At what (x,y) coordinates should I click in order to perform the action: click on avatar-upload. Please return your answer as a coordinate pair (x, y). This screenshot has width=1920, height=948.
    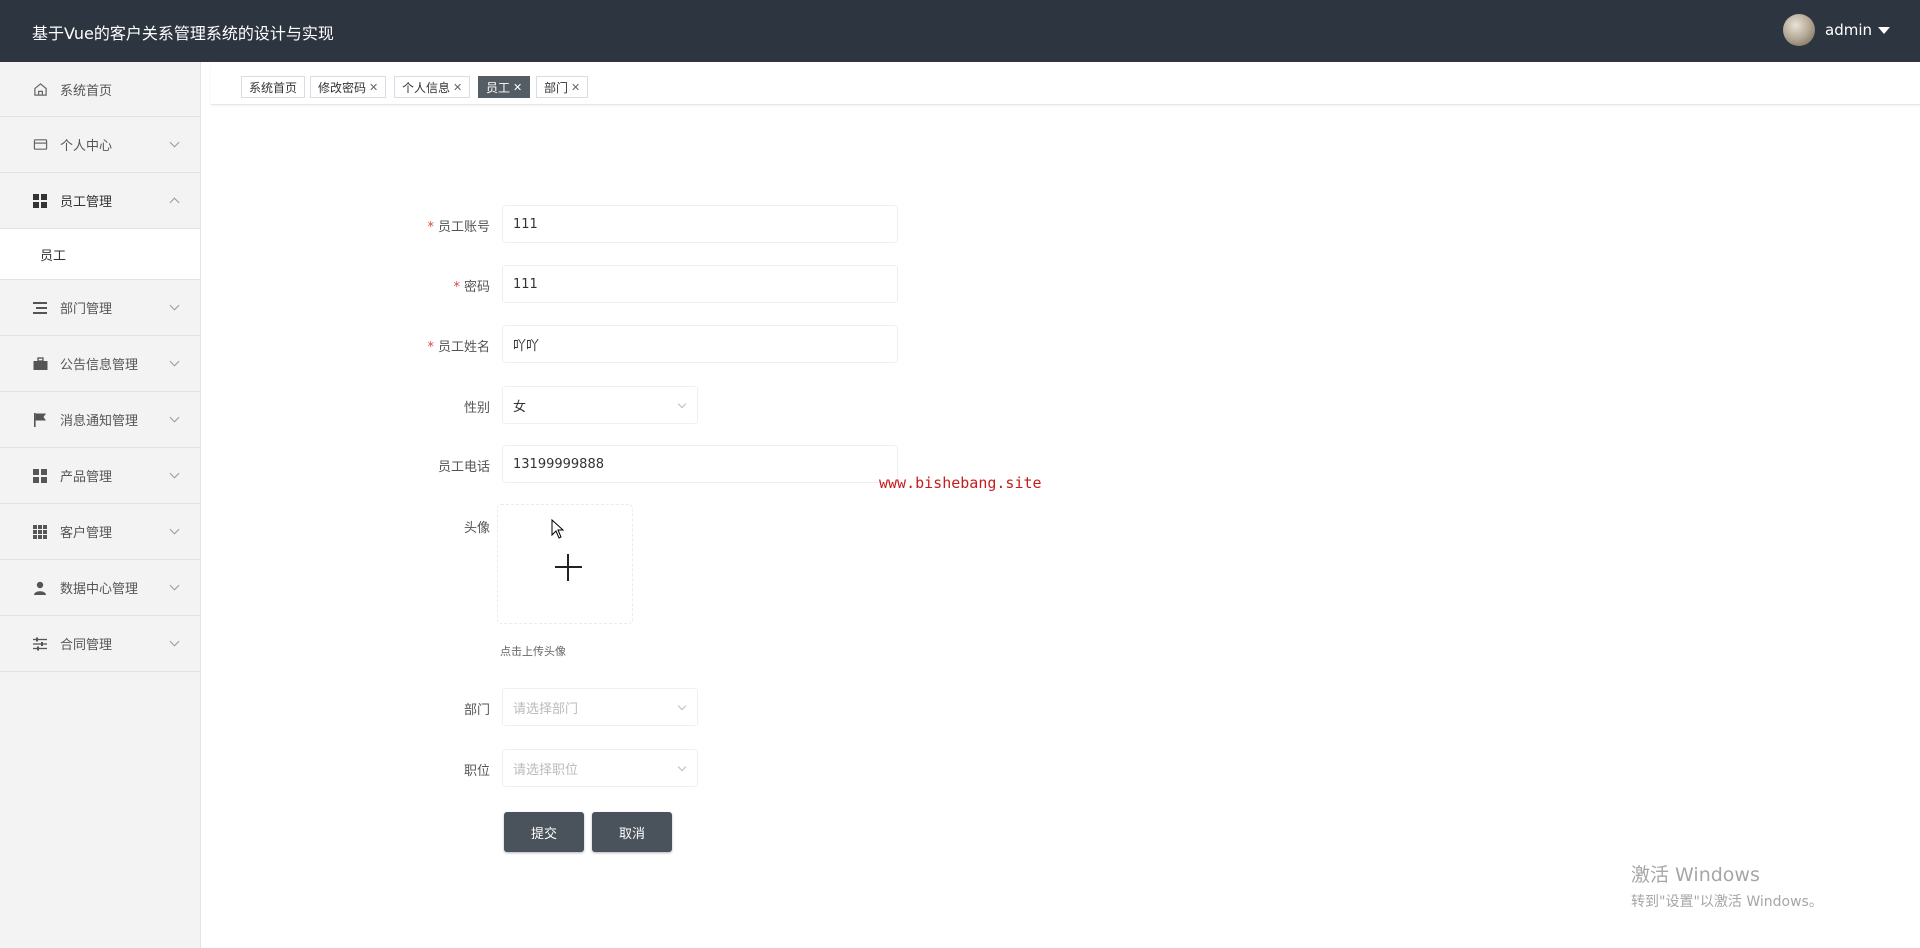
    Looking at the image, I should click on (565, 564).